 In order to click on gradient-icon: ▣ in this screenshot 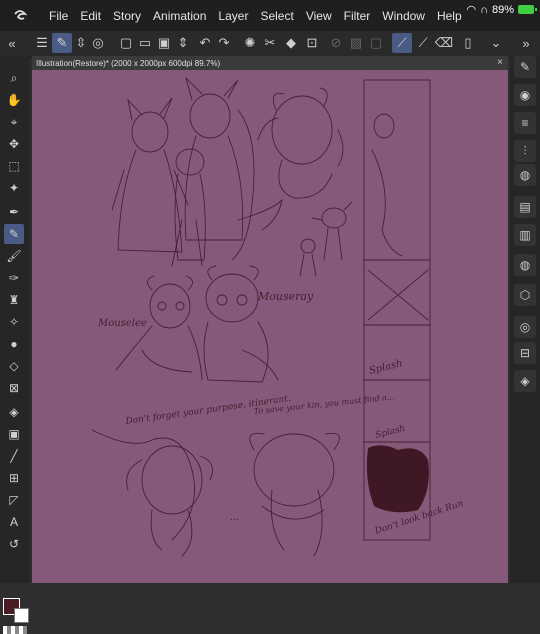, I will do `click(14, 434)`.